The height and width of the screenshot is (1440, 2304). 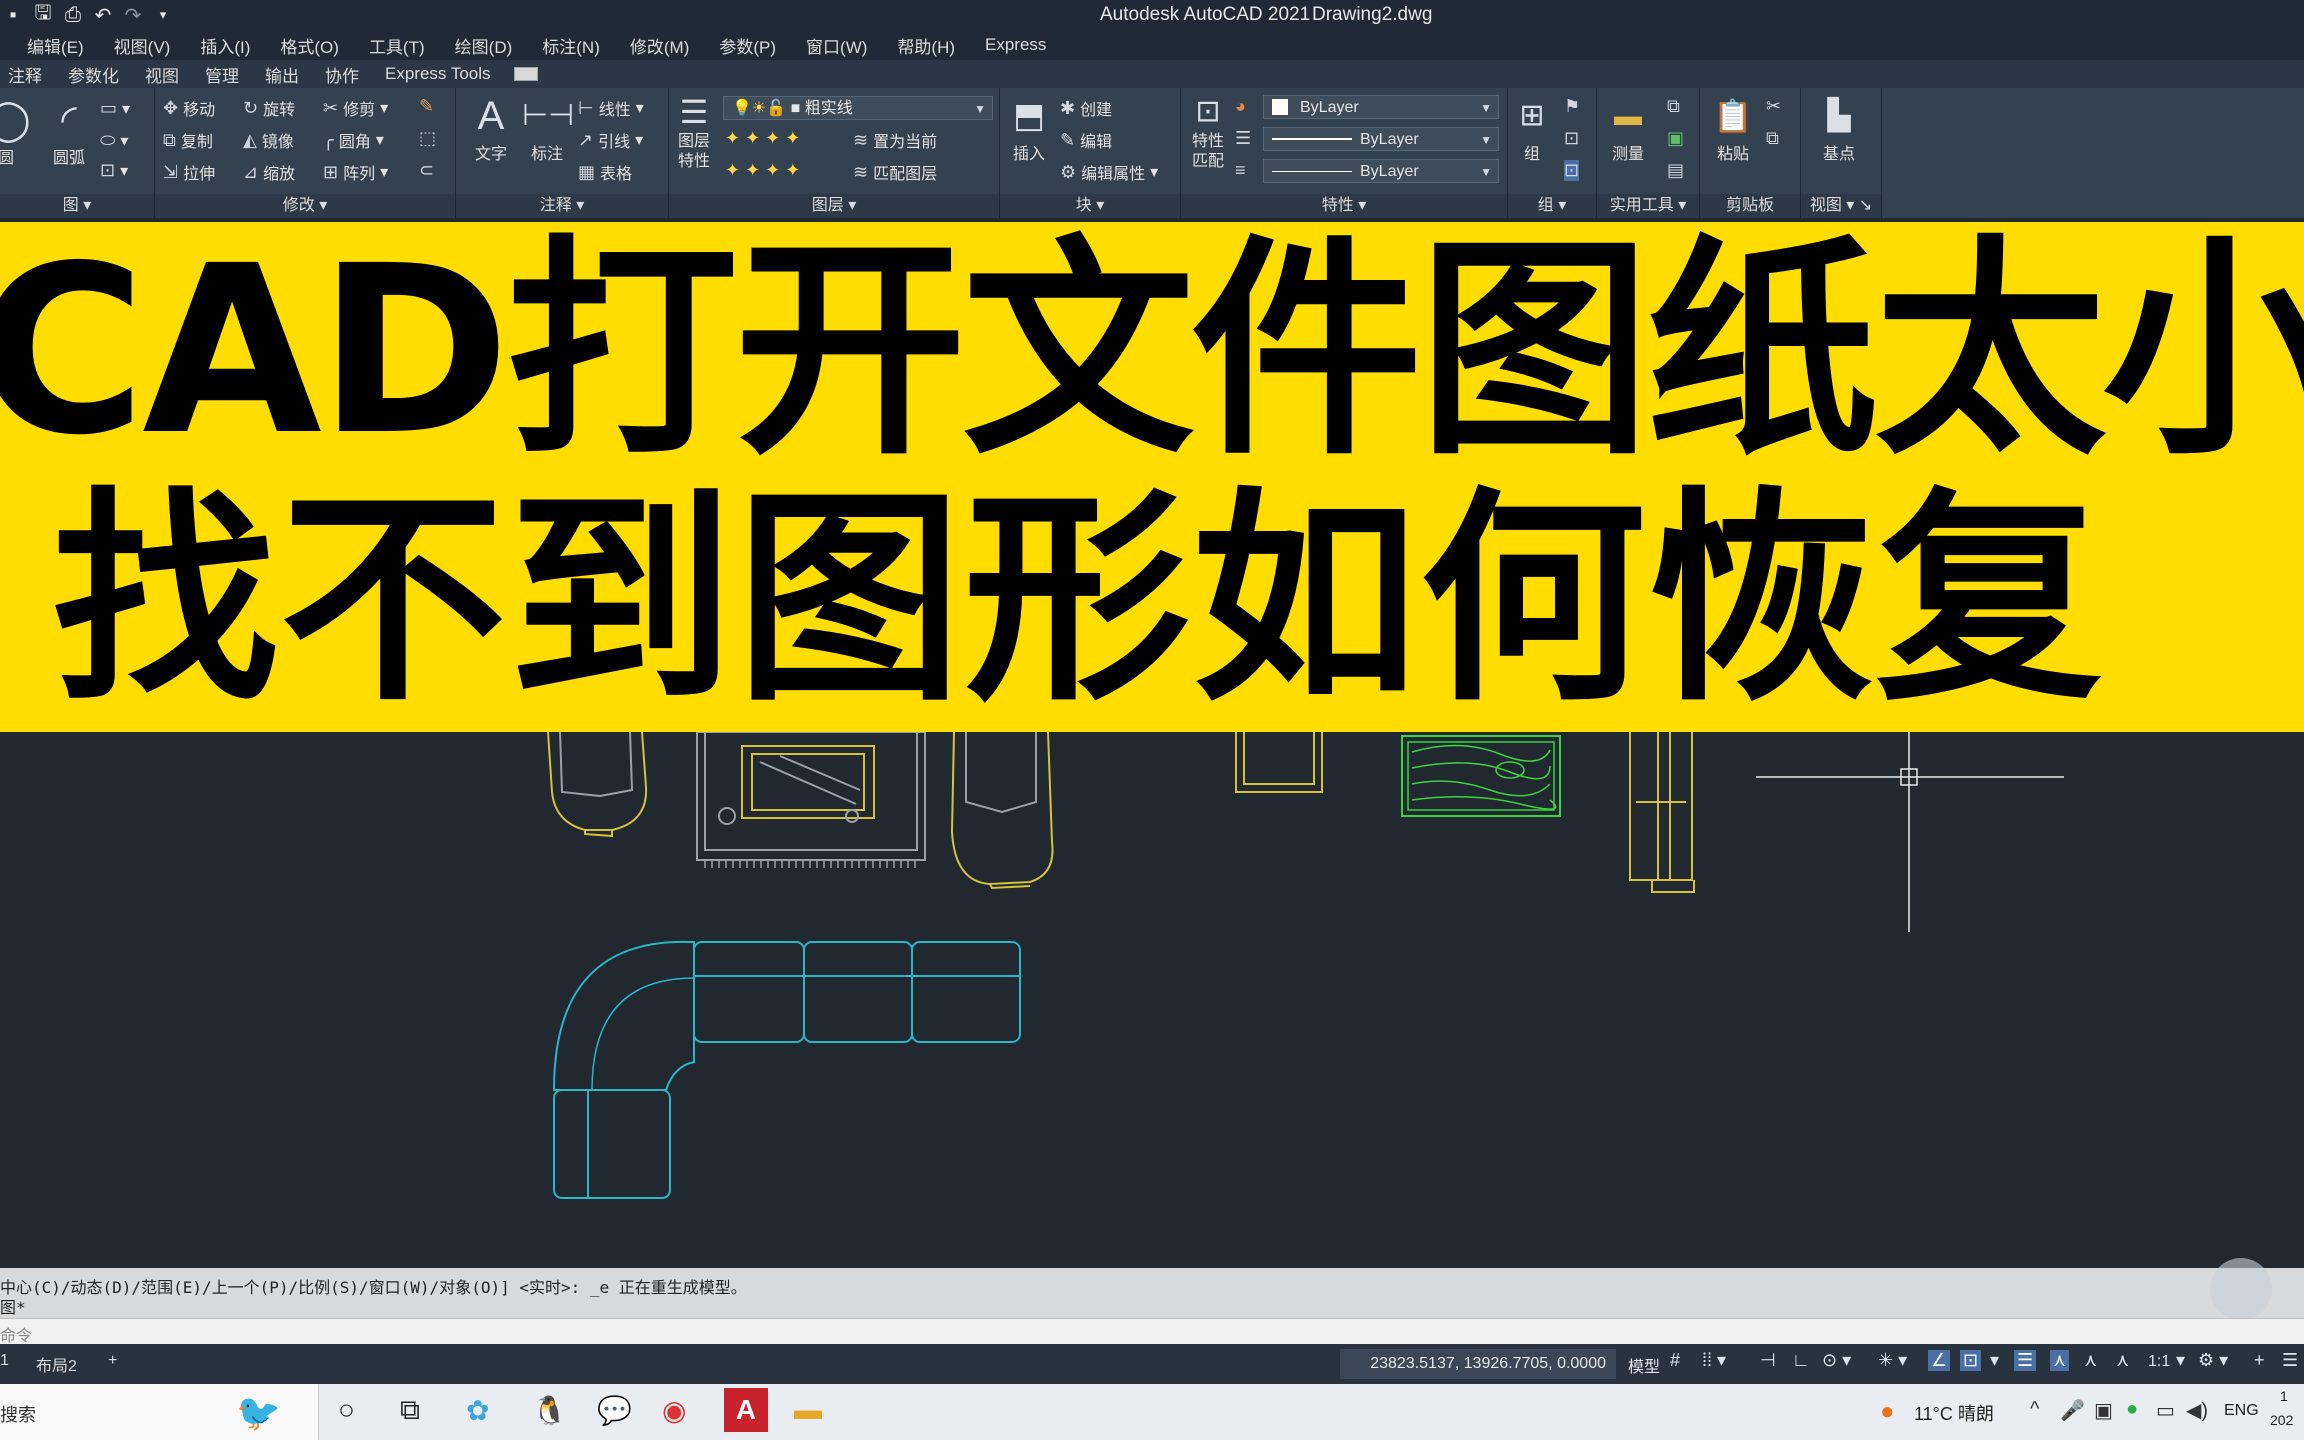 What do you see at coordinates (355, 172) in the screenshot?
I see `array-tool: ⊞ 阵列 ▾` at bounding box center [355, 172].